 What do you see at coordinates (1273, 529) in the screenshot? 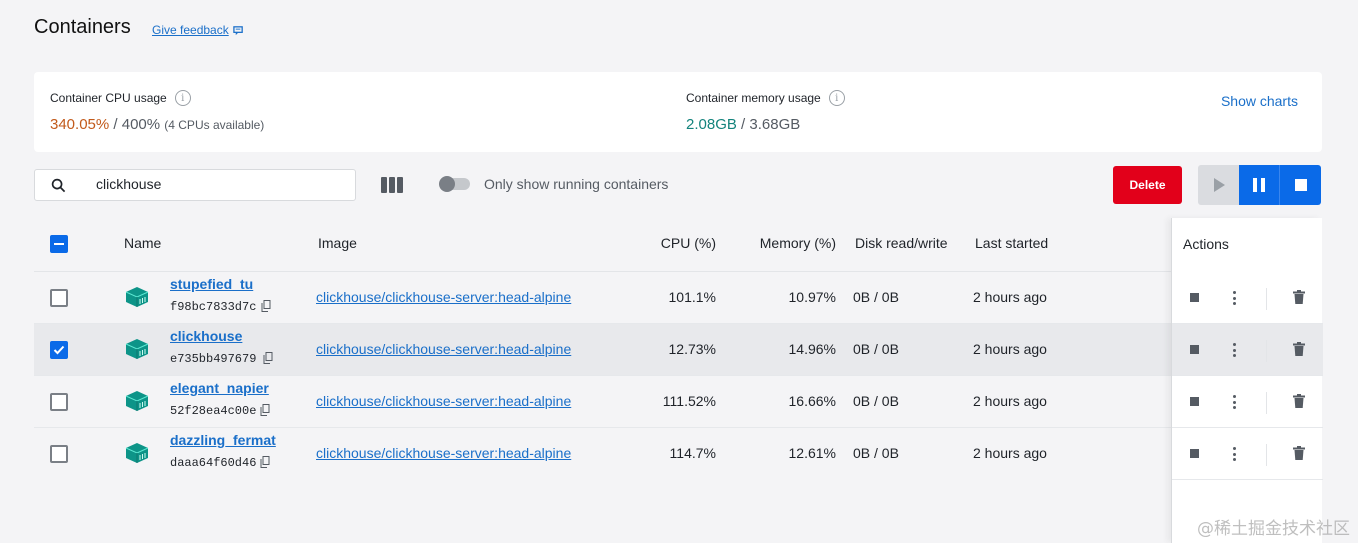
I see `watermark: @稀土掘金技术社区` at bounding box center [1273, 529].